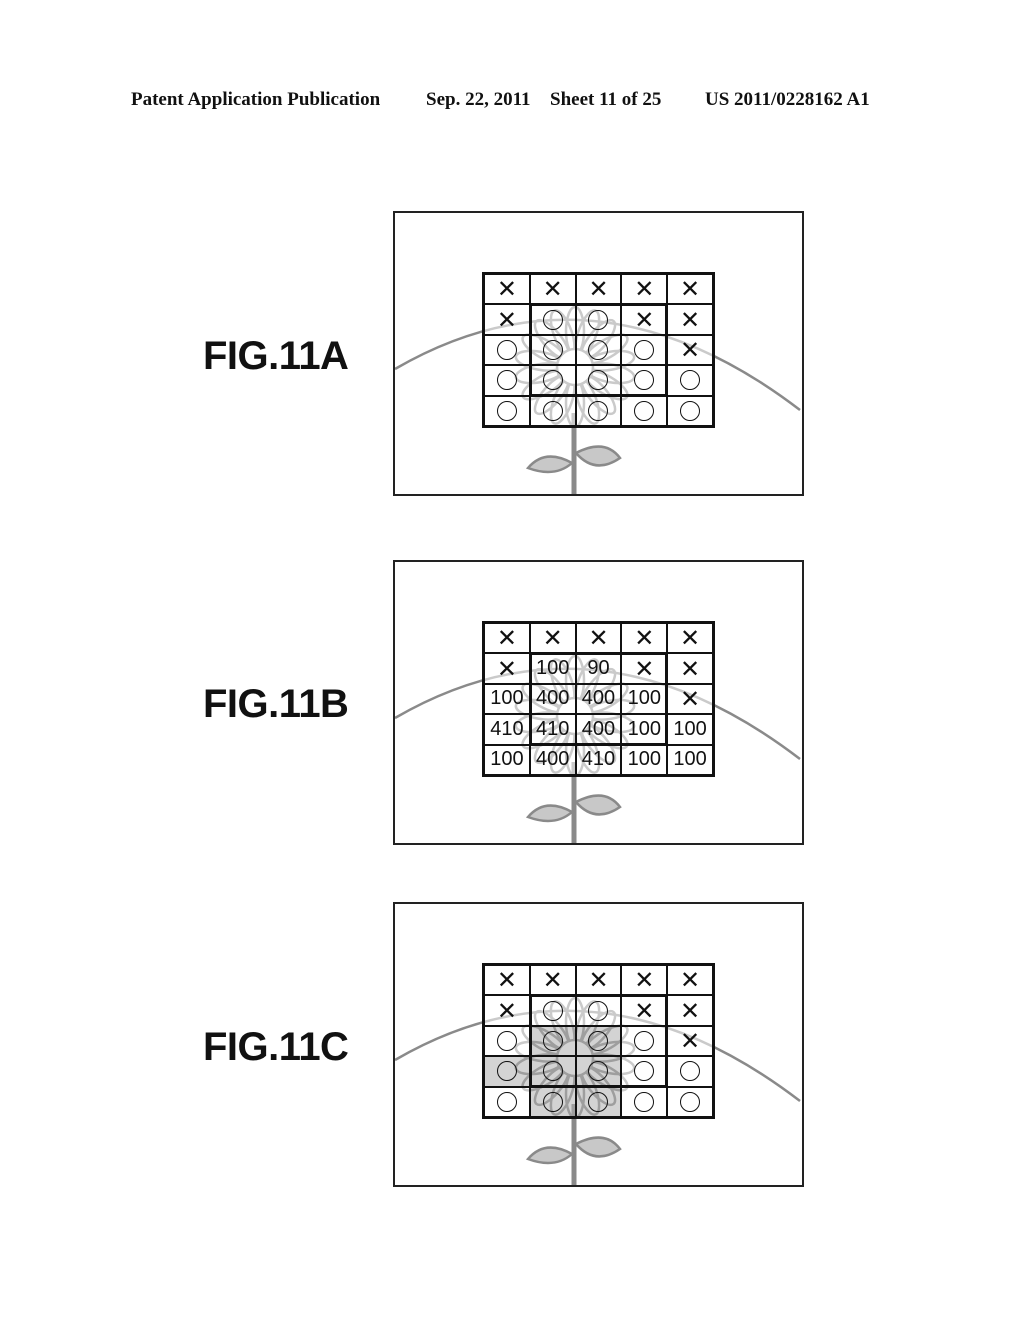  What do you see at coordinates (787, 99) in the screenshot?
I see `header-patent-number: US 2011/0228162 A1` at bounding box center [787, 99].